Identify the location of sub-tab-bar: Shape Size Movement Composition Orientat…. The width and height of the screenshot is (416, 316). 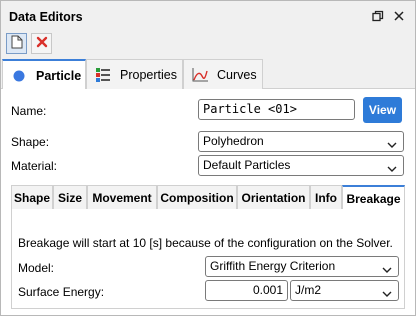
(208, 197).